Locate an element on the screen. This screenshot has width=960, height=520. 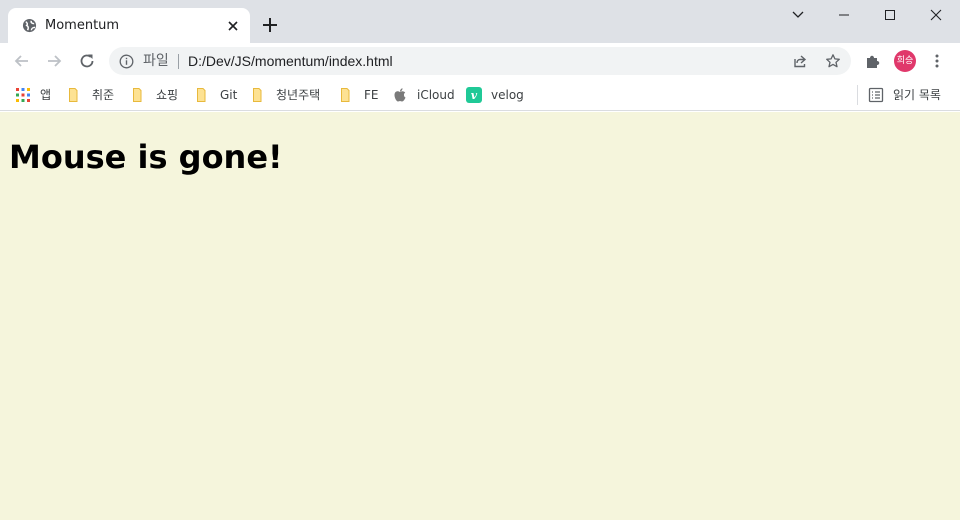
url-separator is located at coordinates (178, 61).